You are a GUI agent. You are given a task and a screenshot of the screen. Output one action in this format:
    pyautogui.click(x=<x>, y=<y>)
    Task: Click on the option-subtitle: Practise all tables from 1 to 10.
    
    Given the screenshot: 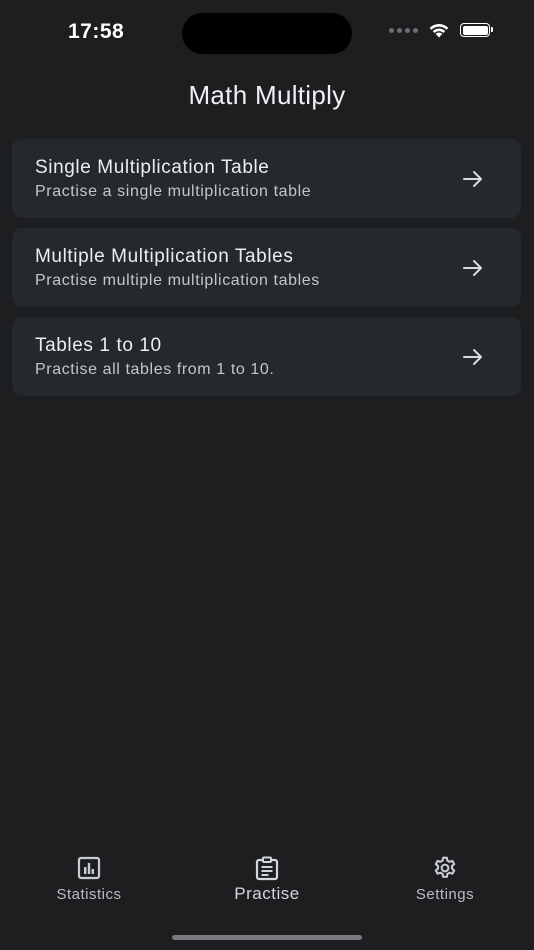 What is the action you would take?
    pyautogui.click(x=155, y=369)
    